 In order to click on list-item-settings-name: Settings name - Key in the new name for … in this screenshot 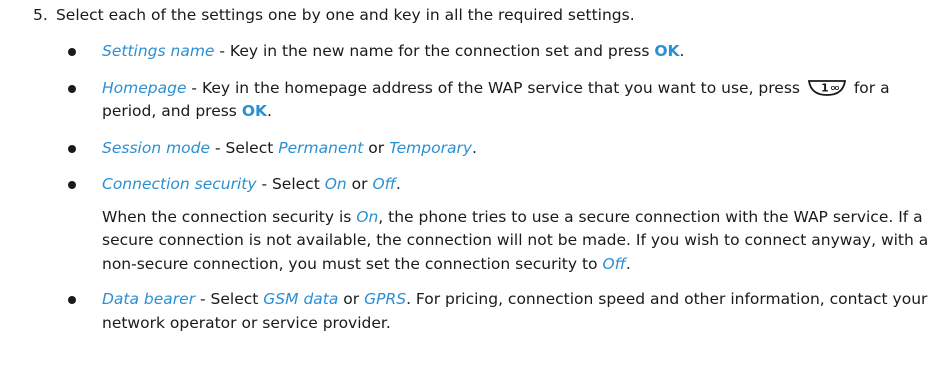, I will do `click(503, 52)`.